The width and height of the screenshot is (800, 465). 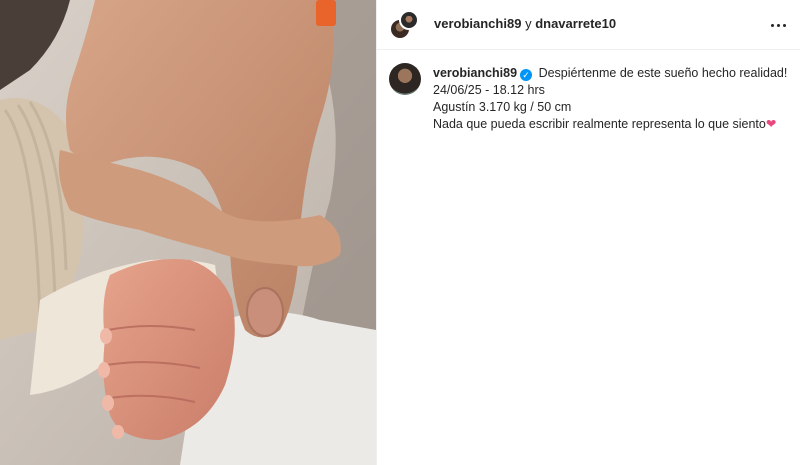 I want to click on post-header: verobianchi89 y dnavarrete10, so click(x=588, y=25).